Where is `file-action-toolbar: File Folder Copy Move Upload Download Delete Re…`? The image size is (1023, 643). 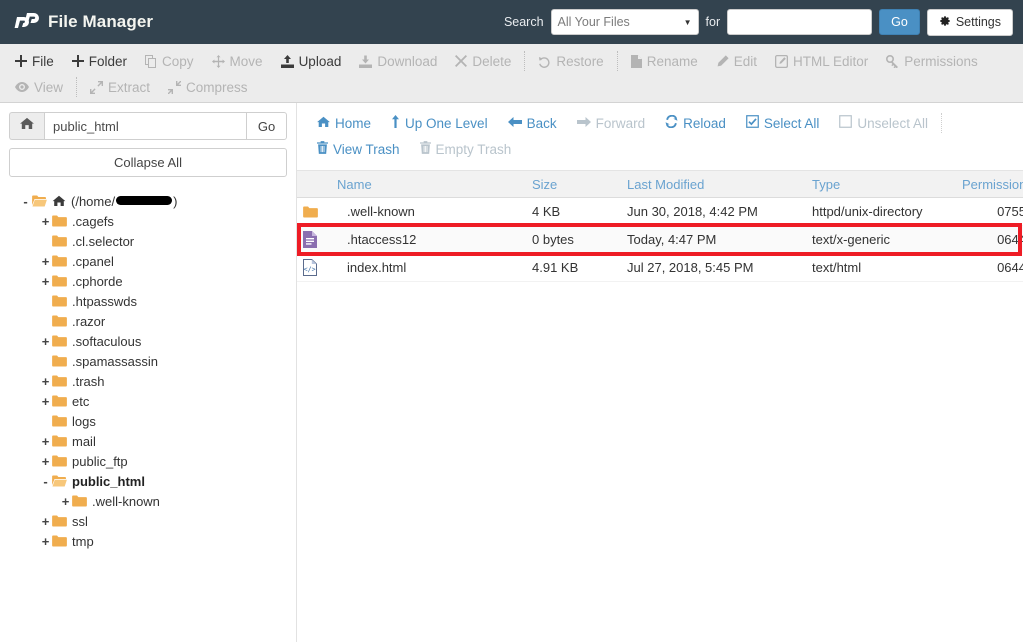
file-action-toolbar: File Folder Copy Move Upload Download Delete Re… is located at coordinates (511, 73).